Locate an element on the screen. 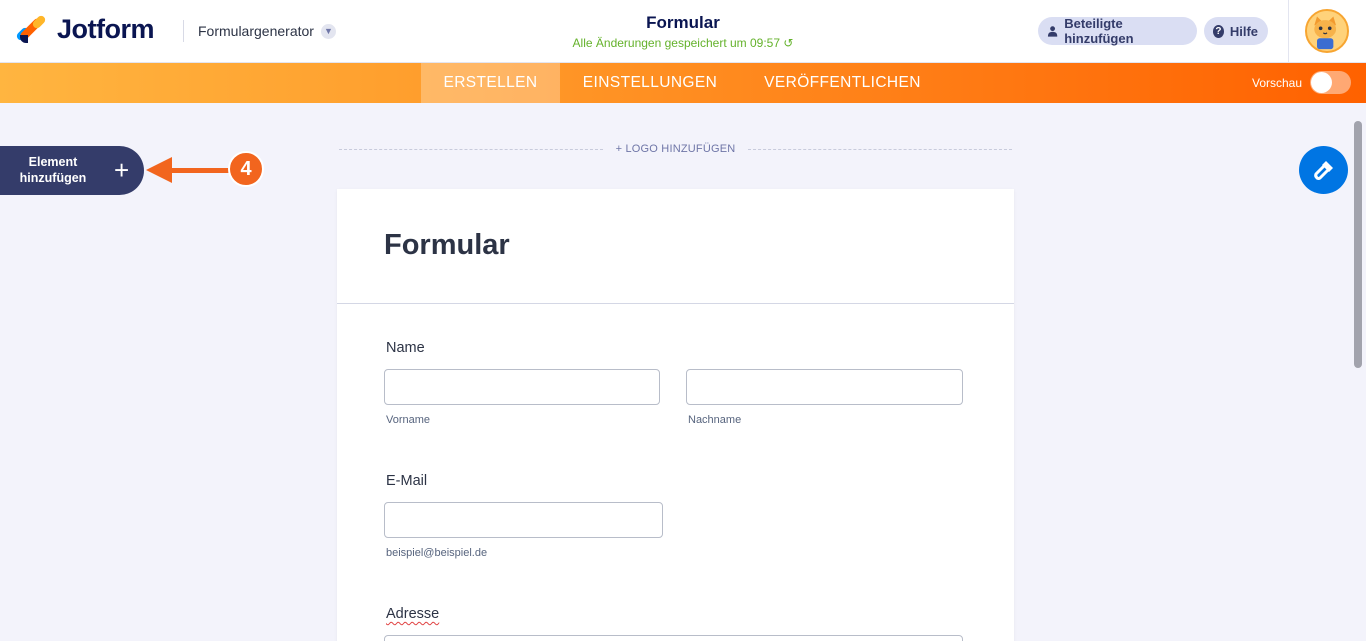 This screenshot has height=641, width=1366. add-element-label-line1: Element is located at coordinates (53, 162).